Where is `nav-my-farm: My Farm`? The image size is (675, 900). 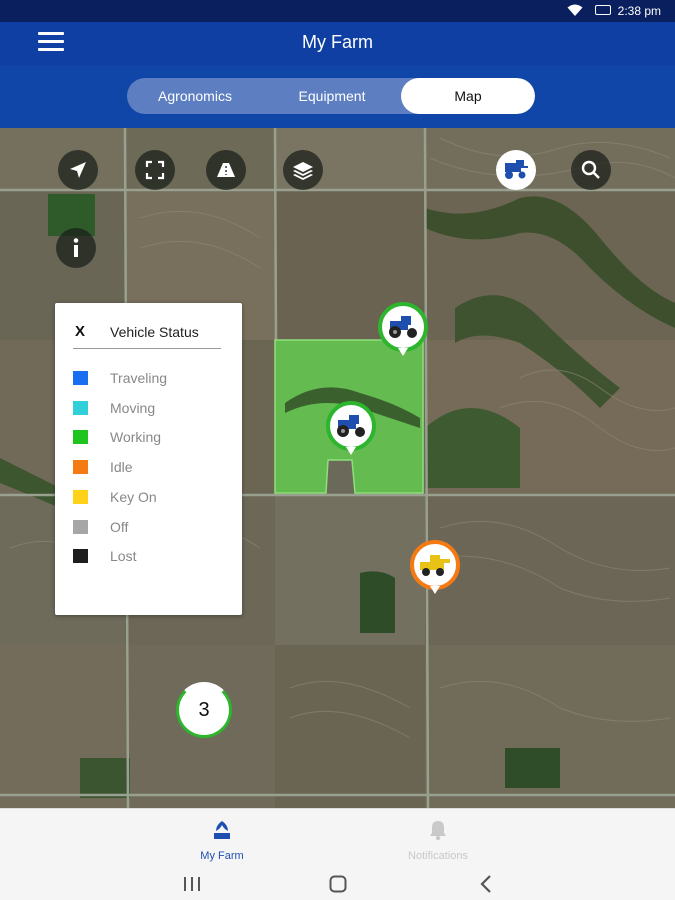 nav-my-farm: My Farm is located at coordinates (222, 840).